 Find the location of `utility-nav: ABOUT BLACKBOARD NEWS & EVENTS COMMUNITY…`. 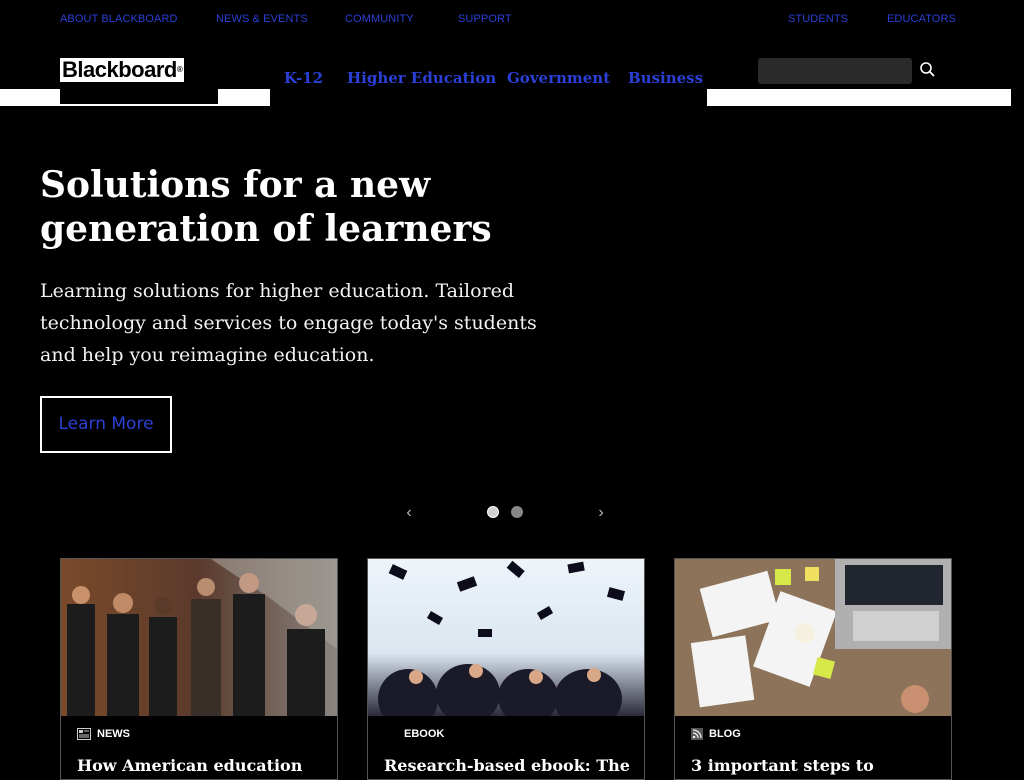

utility-nav: ABOUT BLACKBOARD NEWS & EVENTS COMMUNITY… is located at coordinates (512, 20).